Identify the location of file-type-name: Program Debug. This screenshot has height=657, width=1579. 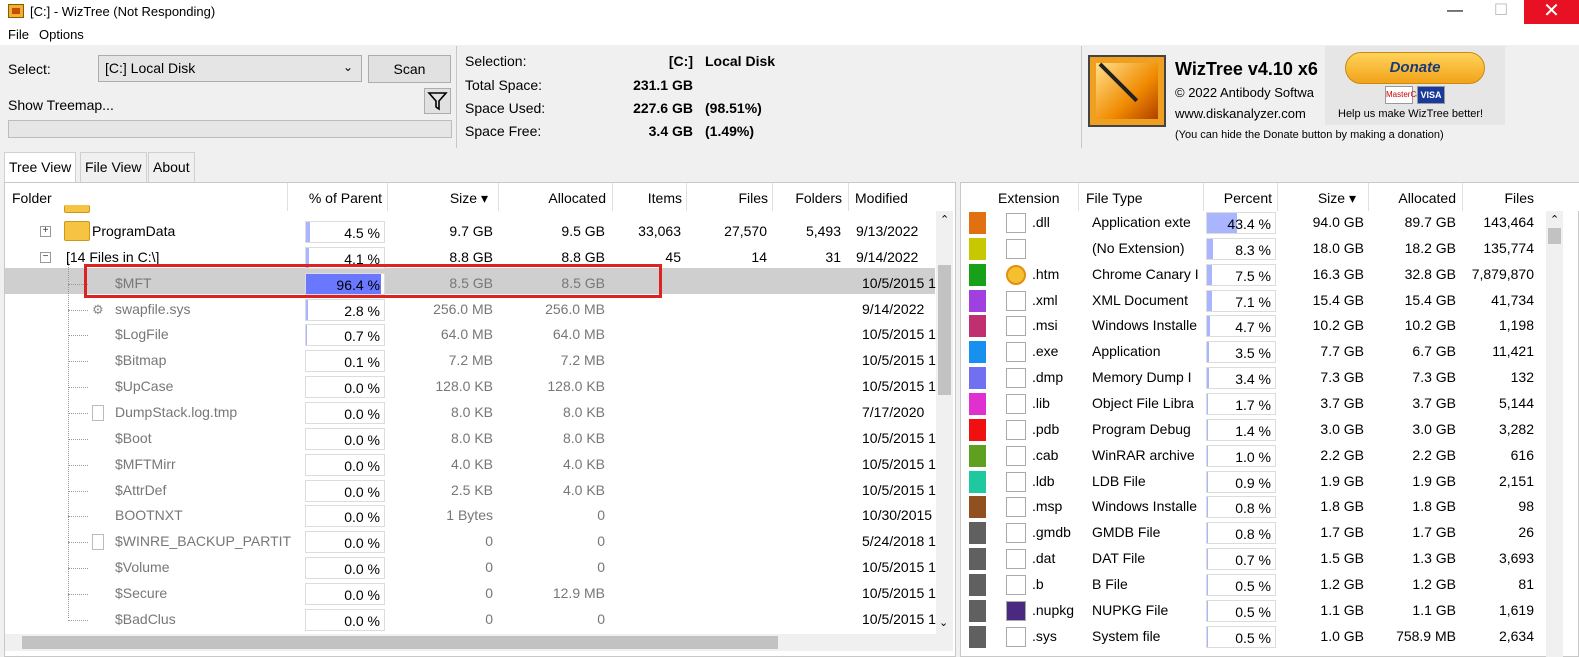
(1146, 429).